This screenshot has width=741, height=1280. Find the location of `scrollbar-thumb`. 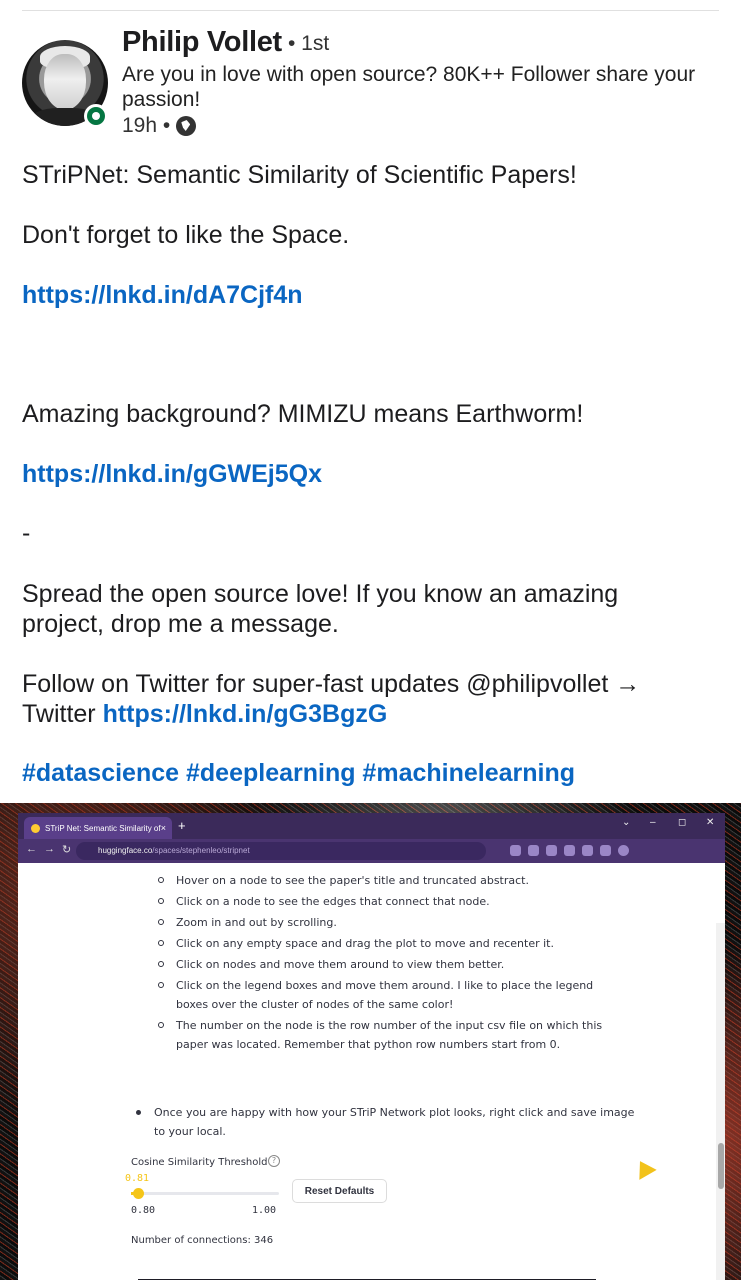

scrollbar-thumb is located at coordinates (721, 1166).